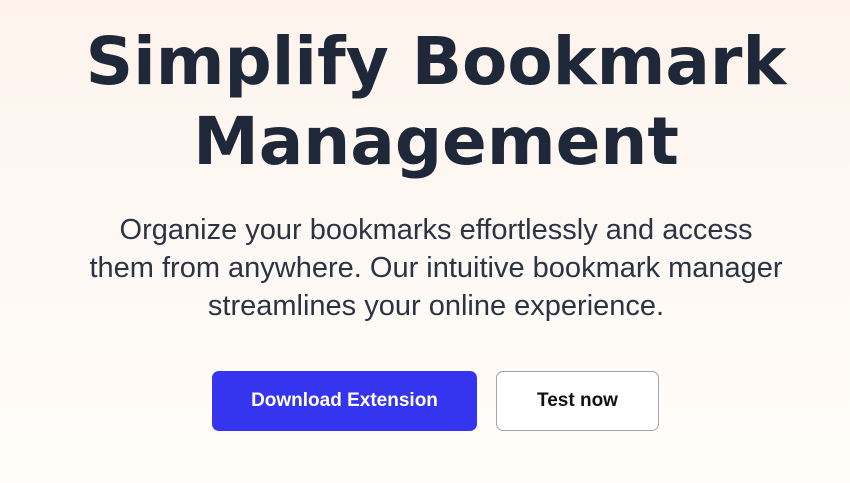  Describe the element at coordinates (577, 401) in the screenshot. I see `test-now-button: Test now` at that location.